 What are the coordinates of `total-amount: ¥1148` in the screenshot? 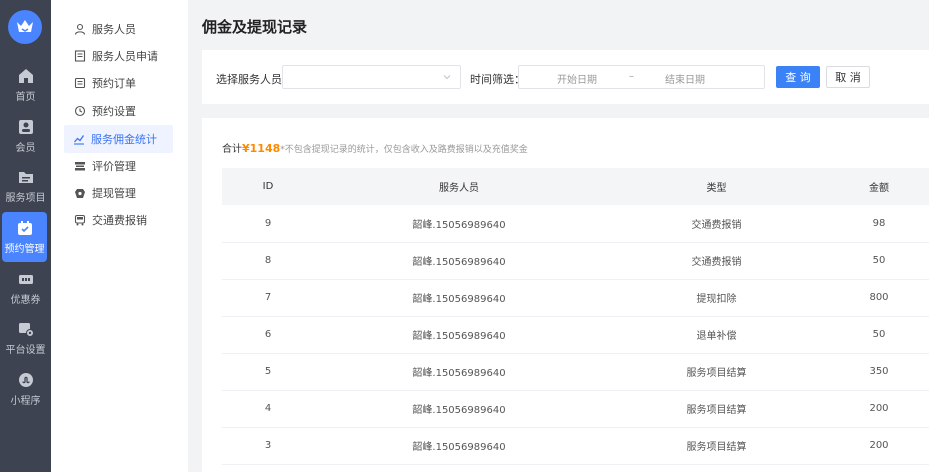 It's located at (261, 148).